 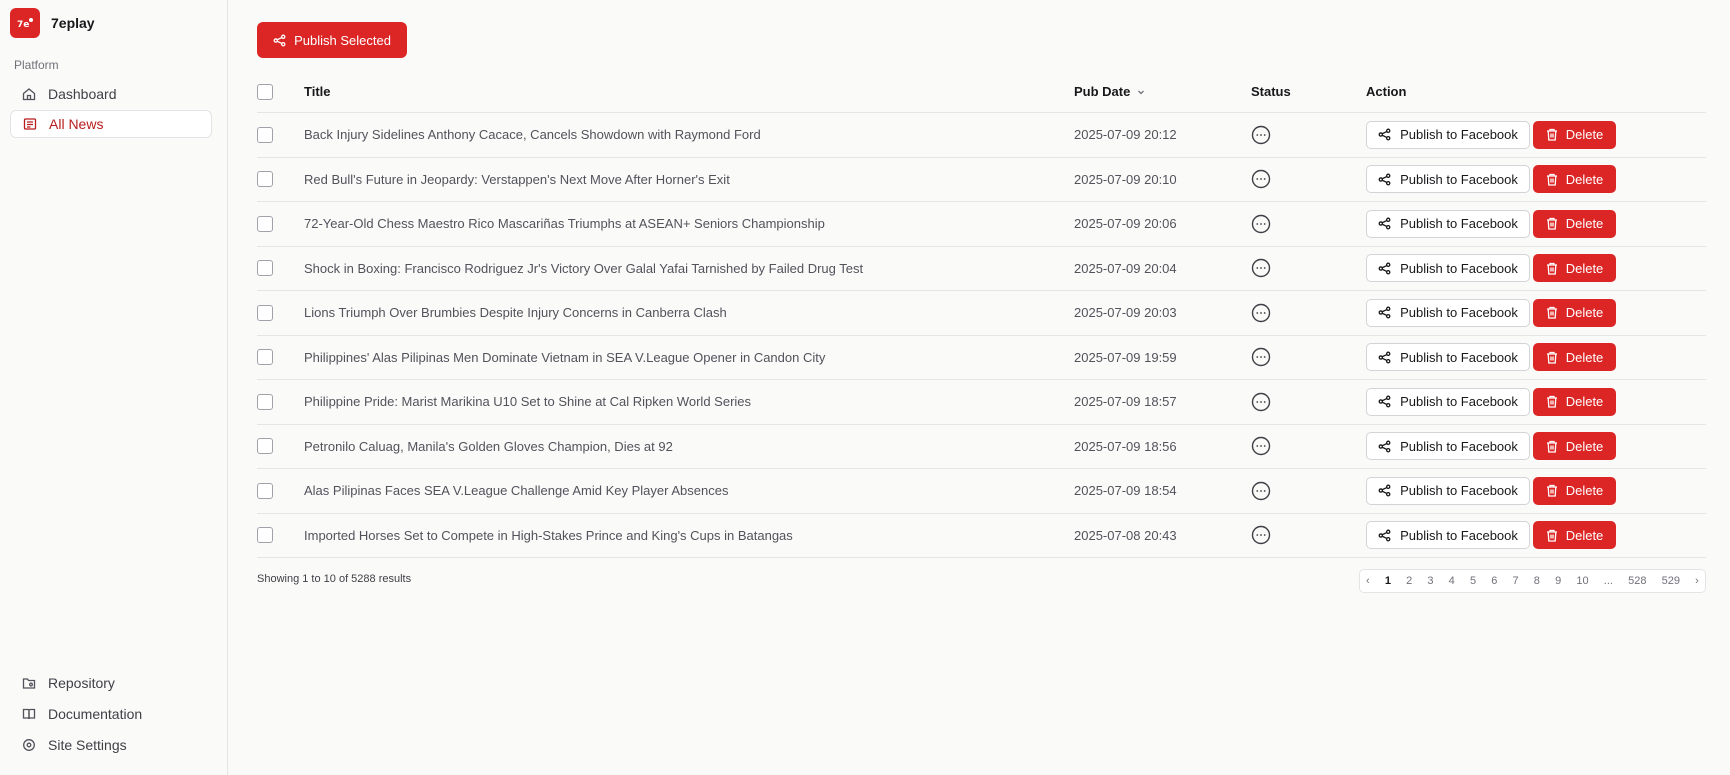 What do you see at coordinates (76, 124) in the screenshot?
I see `sidebar-item-label: All News` at bounding box center [76, 124].